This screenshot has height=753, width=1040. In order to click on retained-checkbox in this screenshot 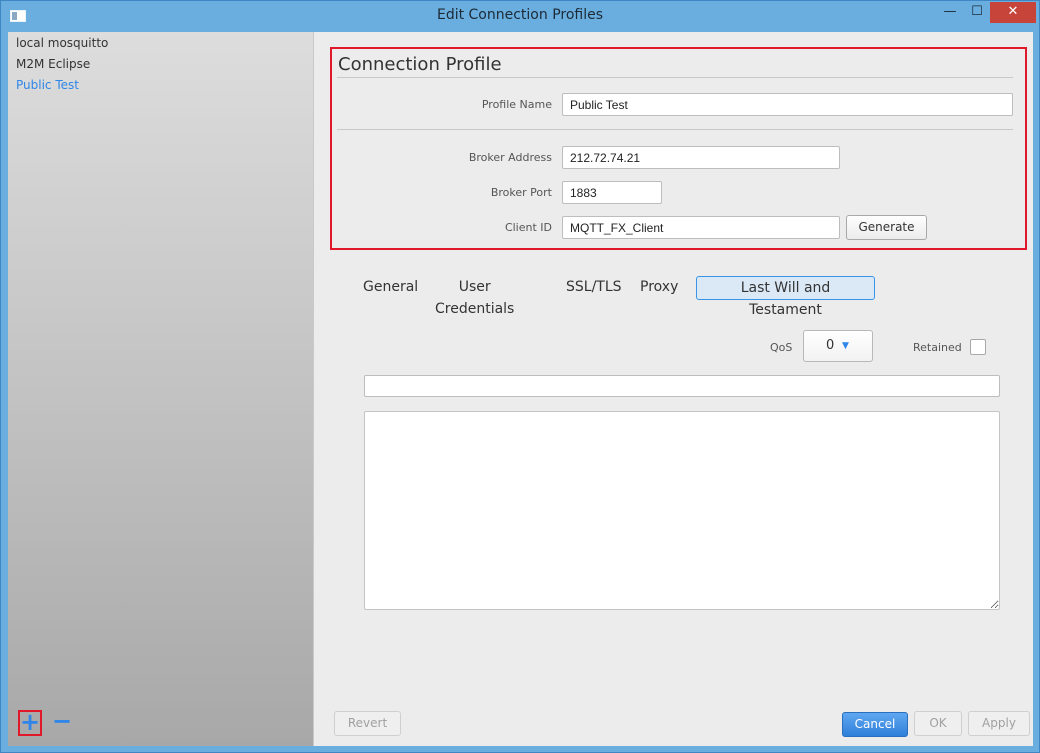, I will do `click(978, 347)`.